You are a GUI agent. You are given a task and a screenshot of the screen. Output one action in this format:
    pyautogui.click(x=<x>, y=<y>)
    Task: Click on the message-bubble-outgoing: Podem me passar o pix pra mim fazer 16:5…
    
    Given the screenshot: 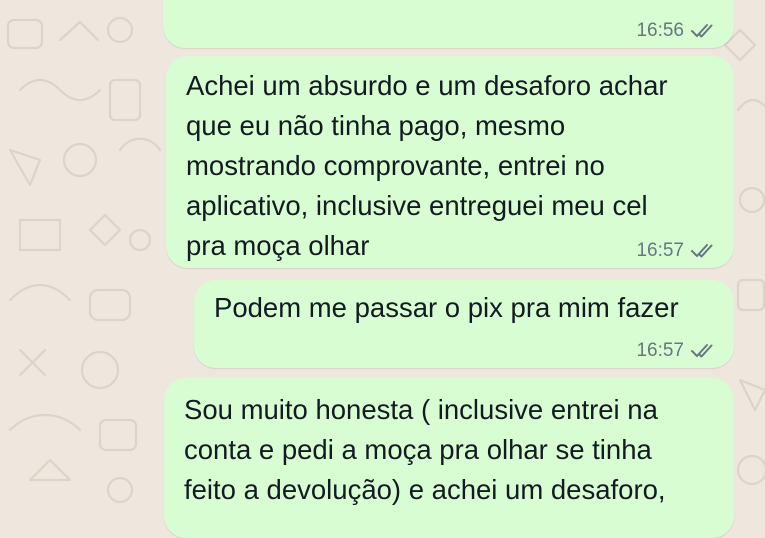 What is the action you would take?
    pyautogui.click(x=464, y=324)
    